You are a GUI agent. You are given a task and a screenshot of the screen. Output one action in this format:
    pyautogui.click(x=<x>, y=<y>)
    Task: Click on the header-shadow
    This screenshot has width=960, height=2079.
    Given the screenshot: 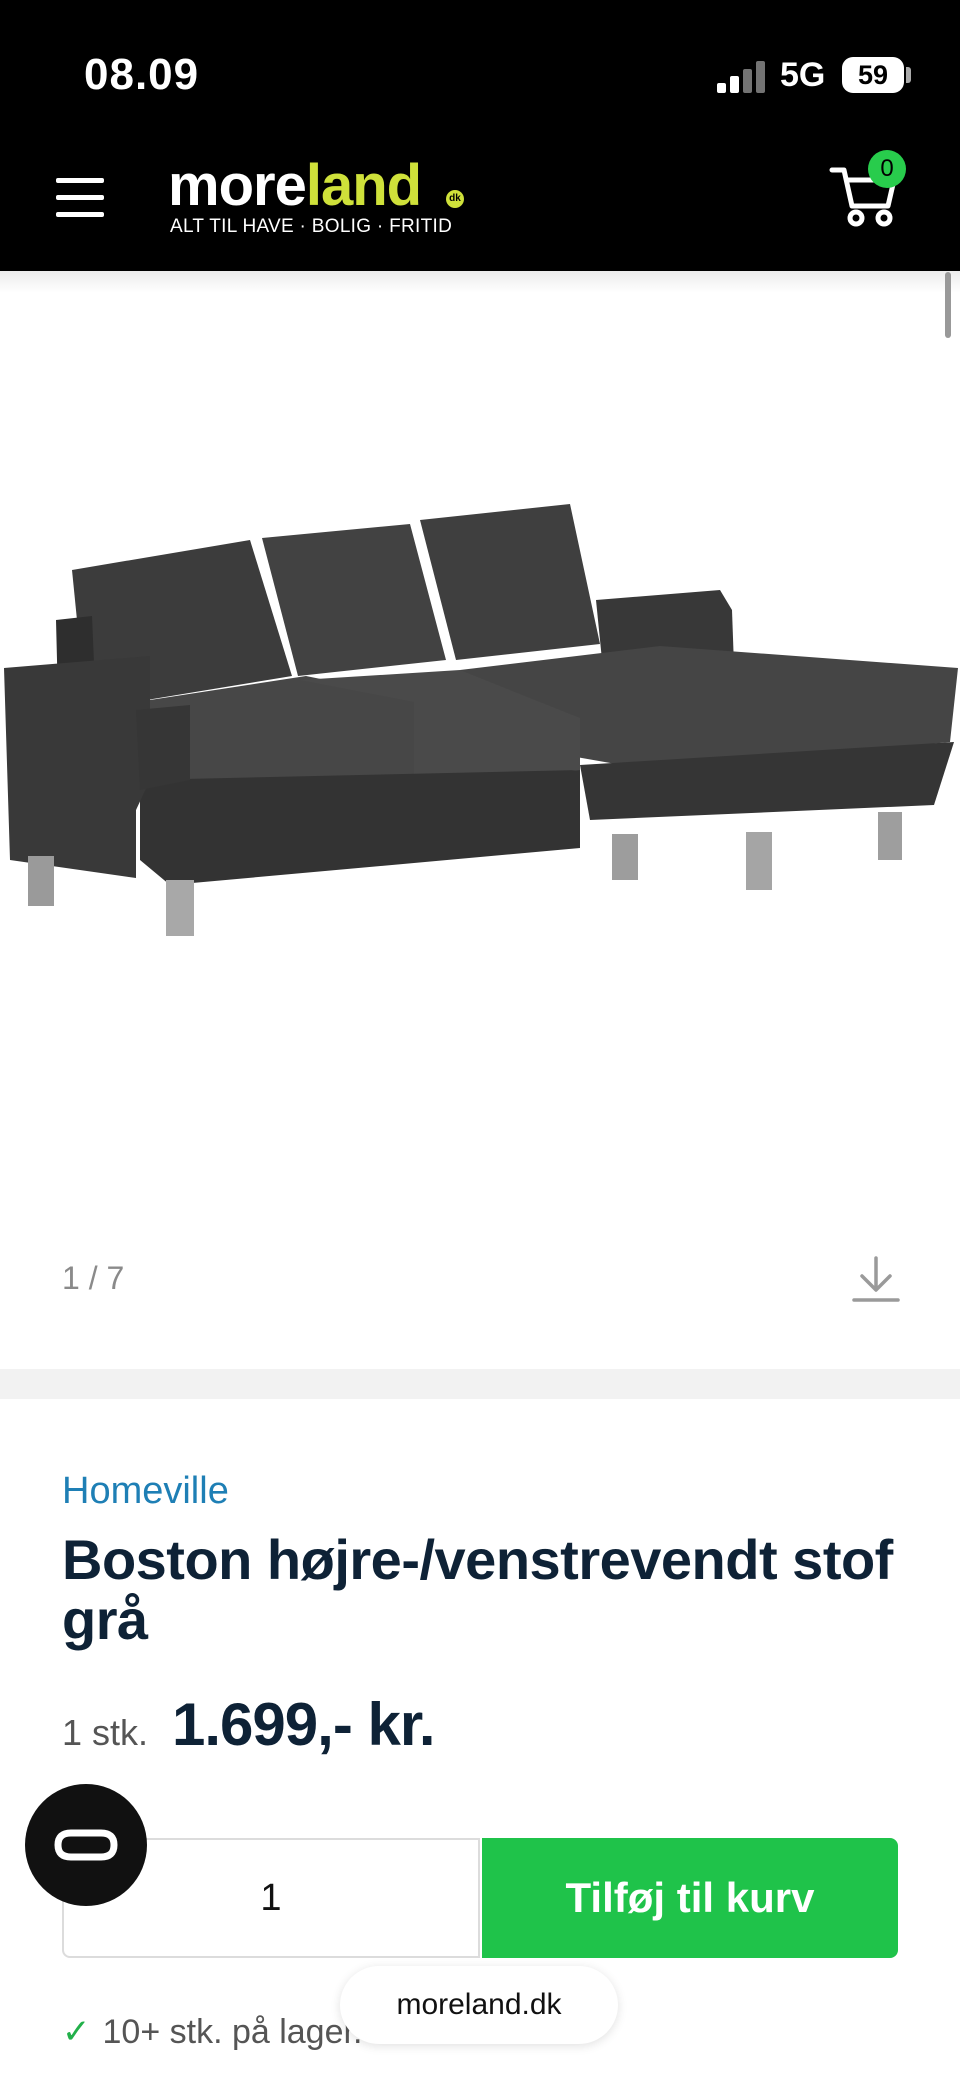 What is the action you would take?
    pyautogui.click(x=480, y=282)
    